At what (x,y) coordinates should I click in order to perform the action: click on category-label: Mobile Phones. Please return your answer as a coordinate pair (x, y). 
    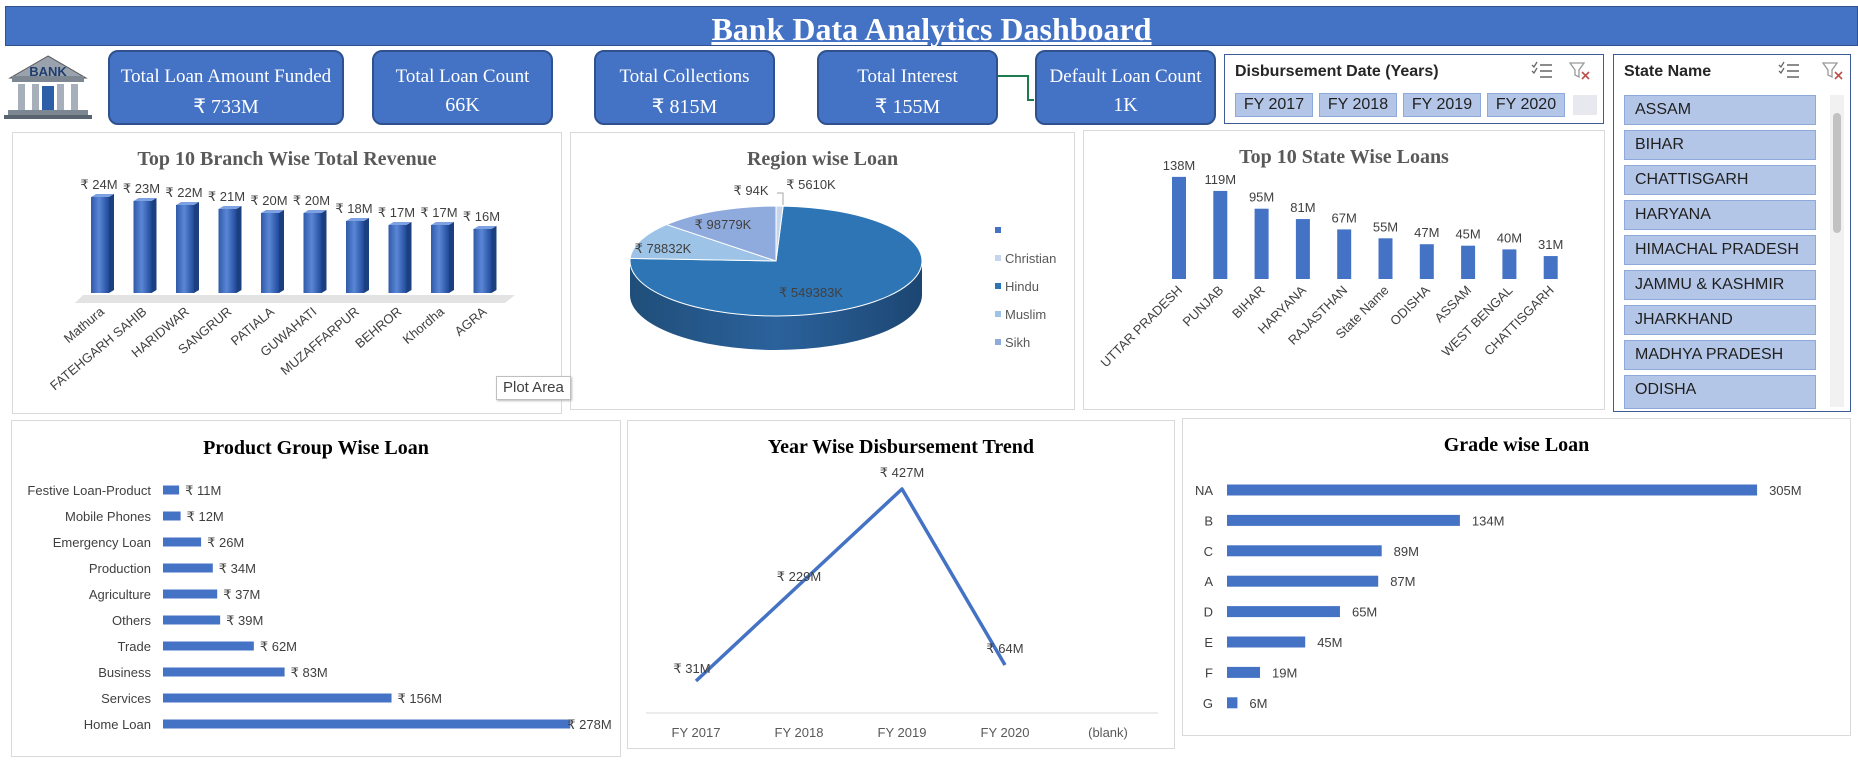
    Looking at the image, I should click on (108, 516).